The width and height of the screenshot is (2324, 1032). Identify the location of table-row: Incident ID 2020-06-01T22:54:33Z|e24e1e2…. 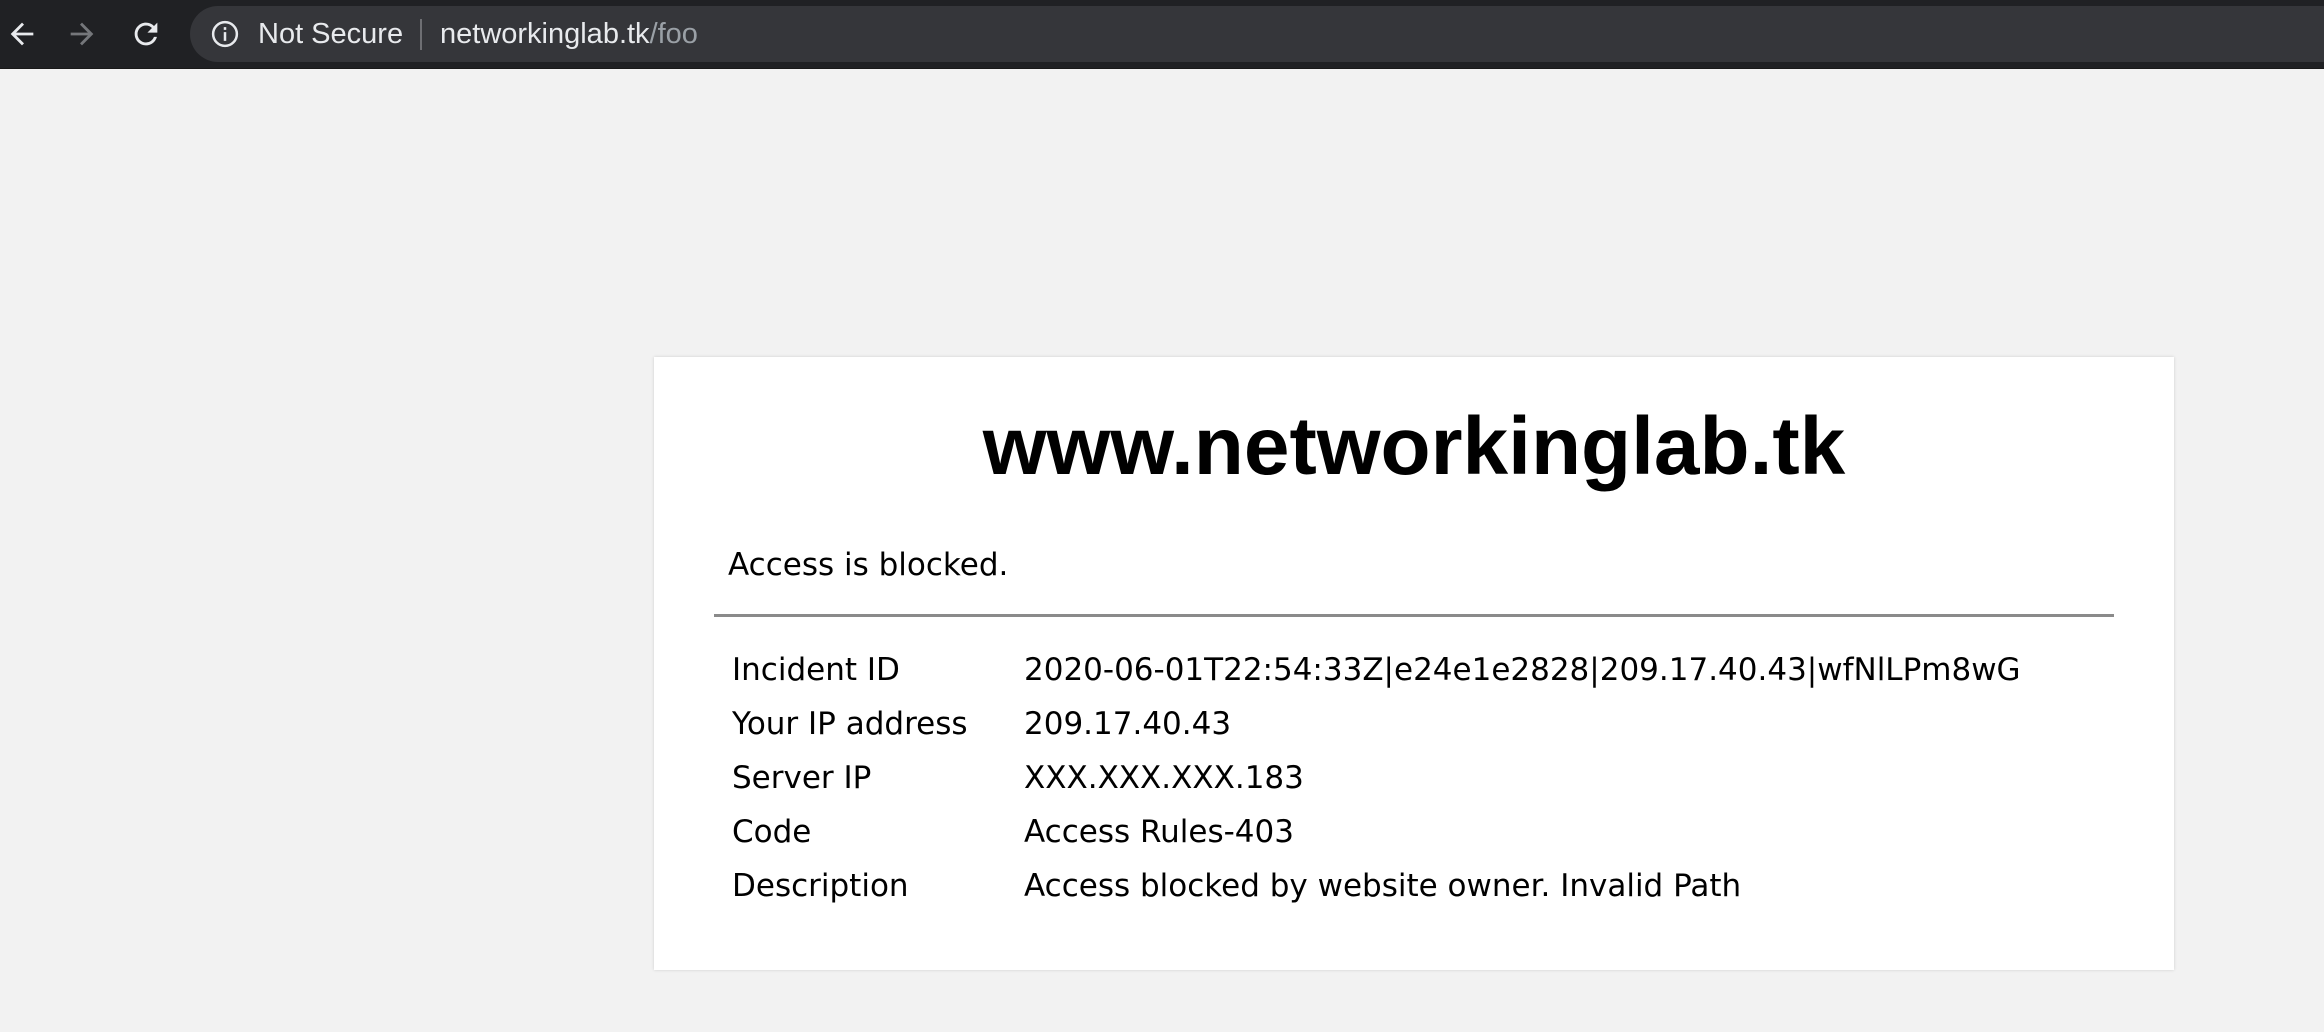
(1376, 670).